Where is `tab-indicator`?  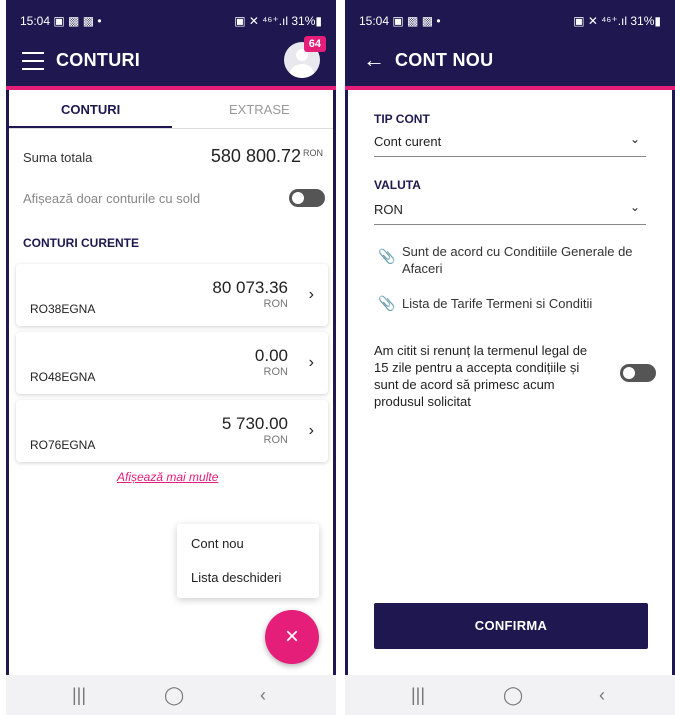 tab-indicator is located at coordinates (90, 127).